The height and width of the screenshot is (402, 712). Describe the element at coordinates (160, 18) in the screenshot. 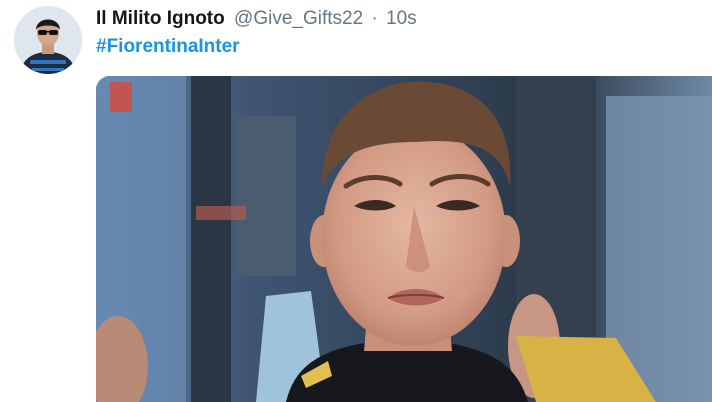

I see `author-display-name: Il Milito Ignoto` at that location.